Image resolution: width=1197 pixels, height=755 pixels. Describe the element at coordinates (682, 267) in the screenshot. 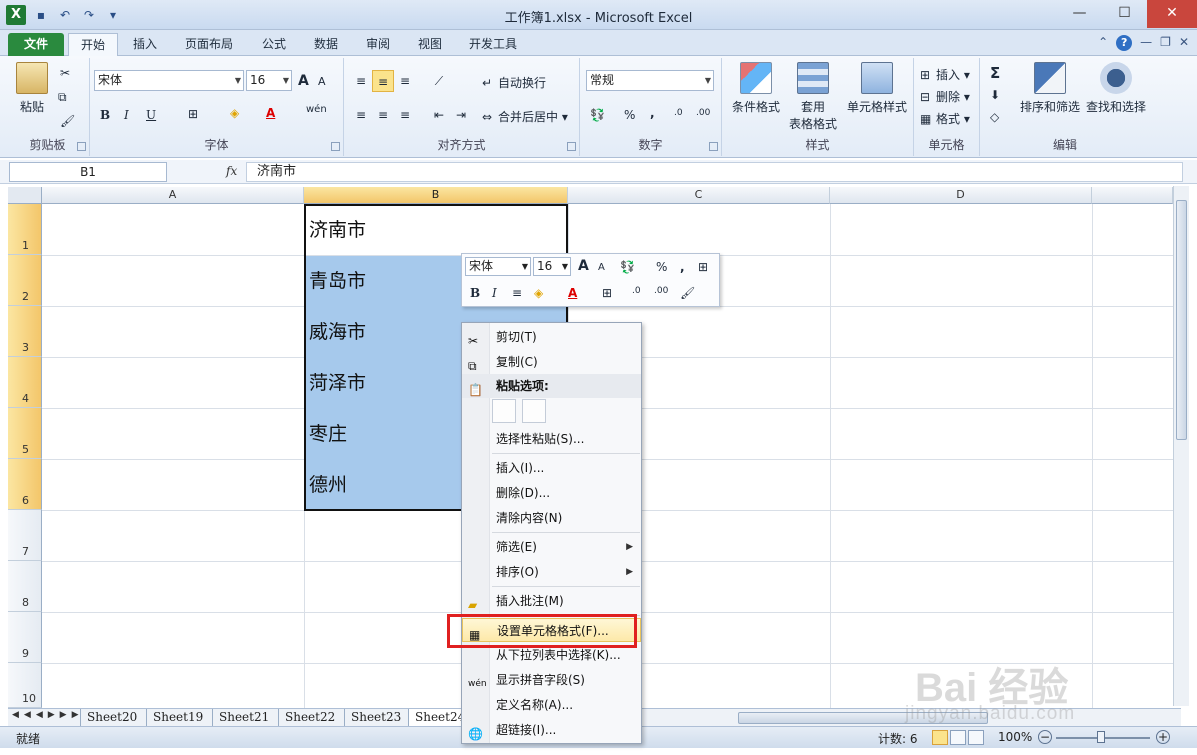

I see `mini-comma-button: ,` at that location.